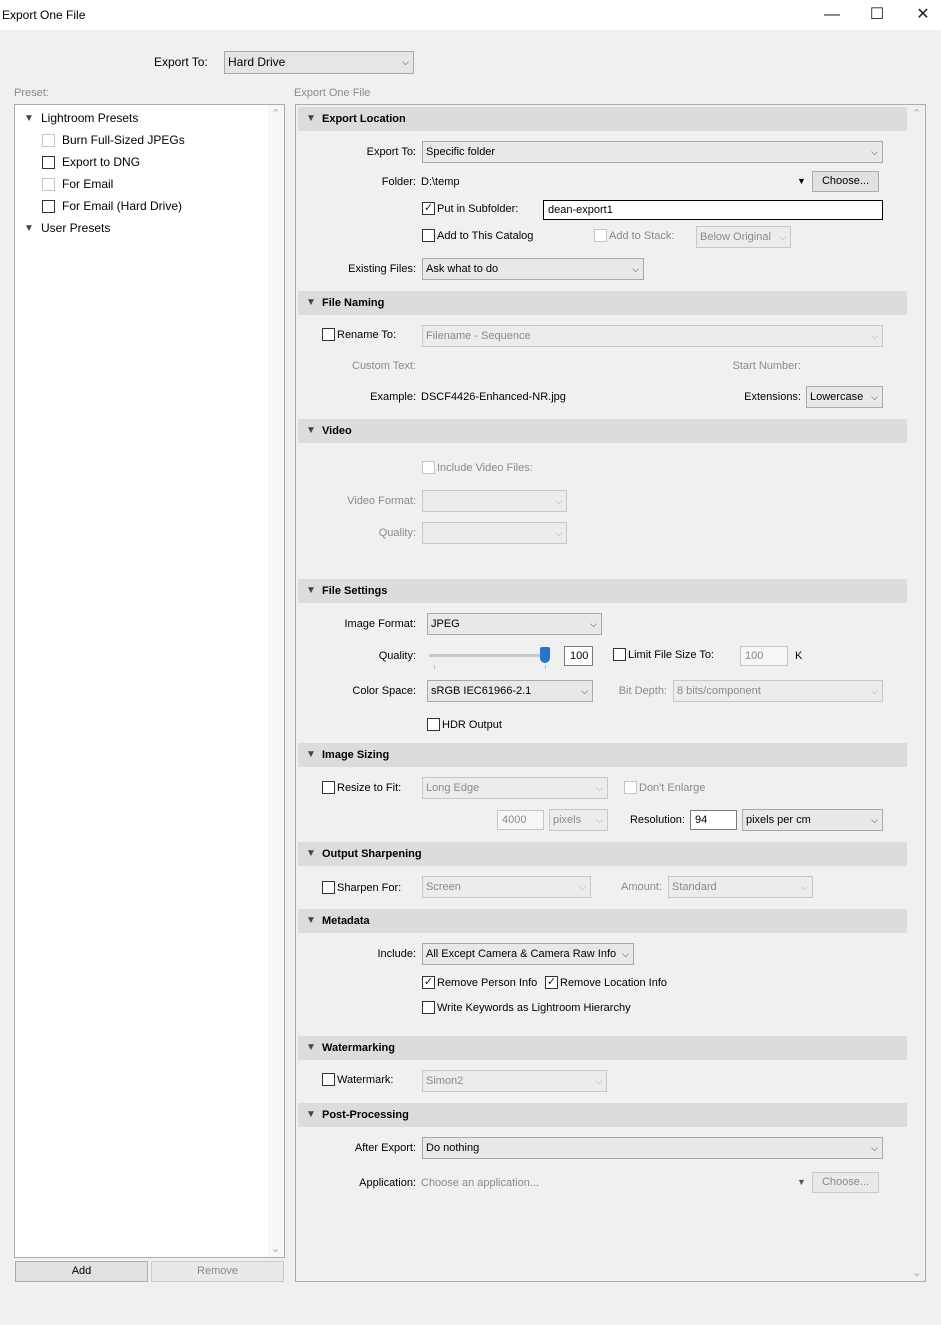  I want to click on section-image-sizing: ▼ Image Sizing, so click(602, 755).